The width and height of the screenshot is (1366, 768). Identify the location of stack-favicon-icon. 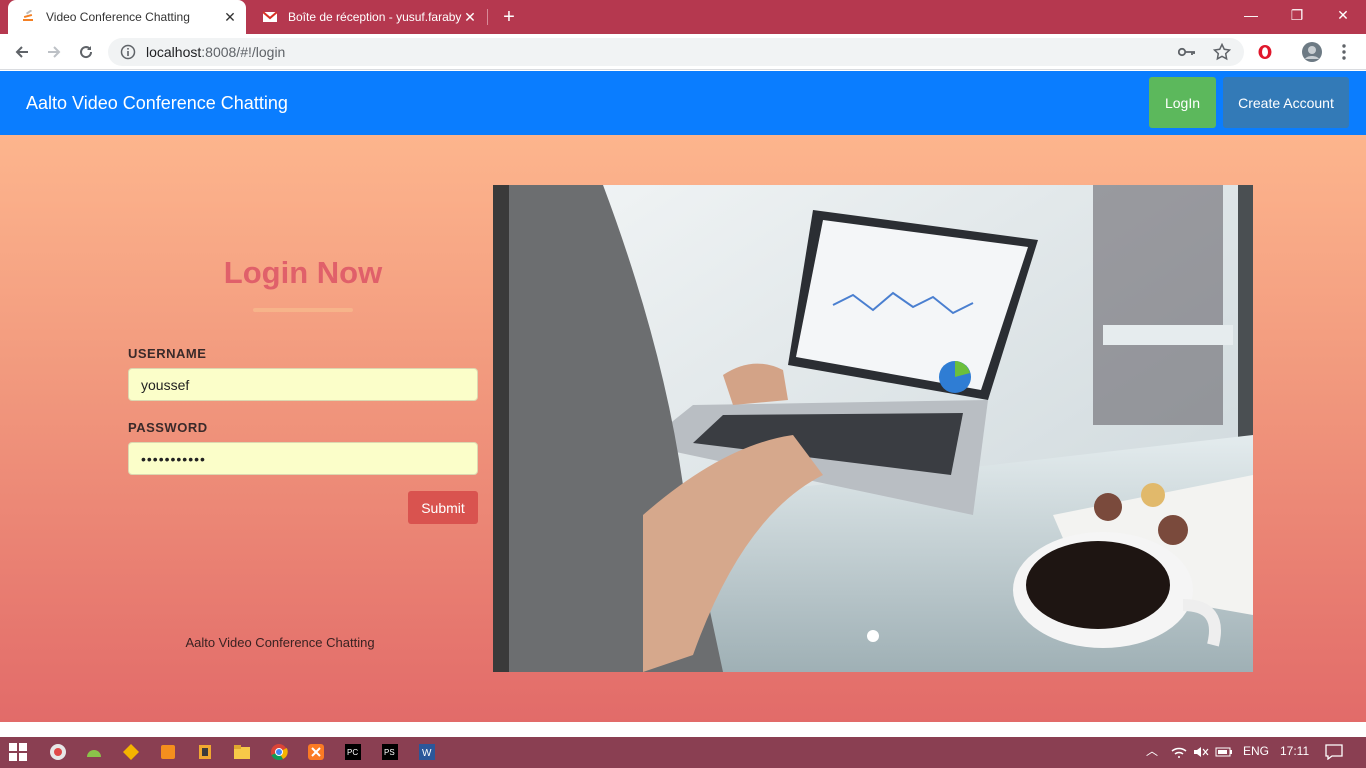
(28, 17).